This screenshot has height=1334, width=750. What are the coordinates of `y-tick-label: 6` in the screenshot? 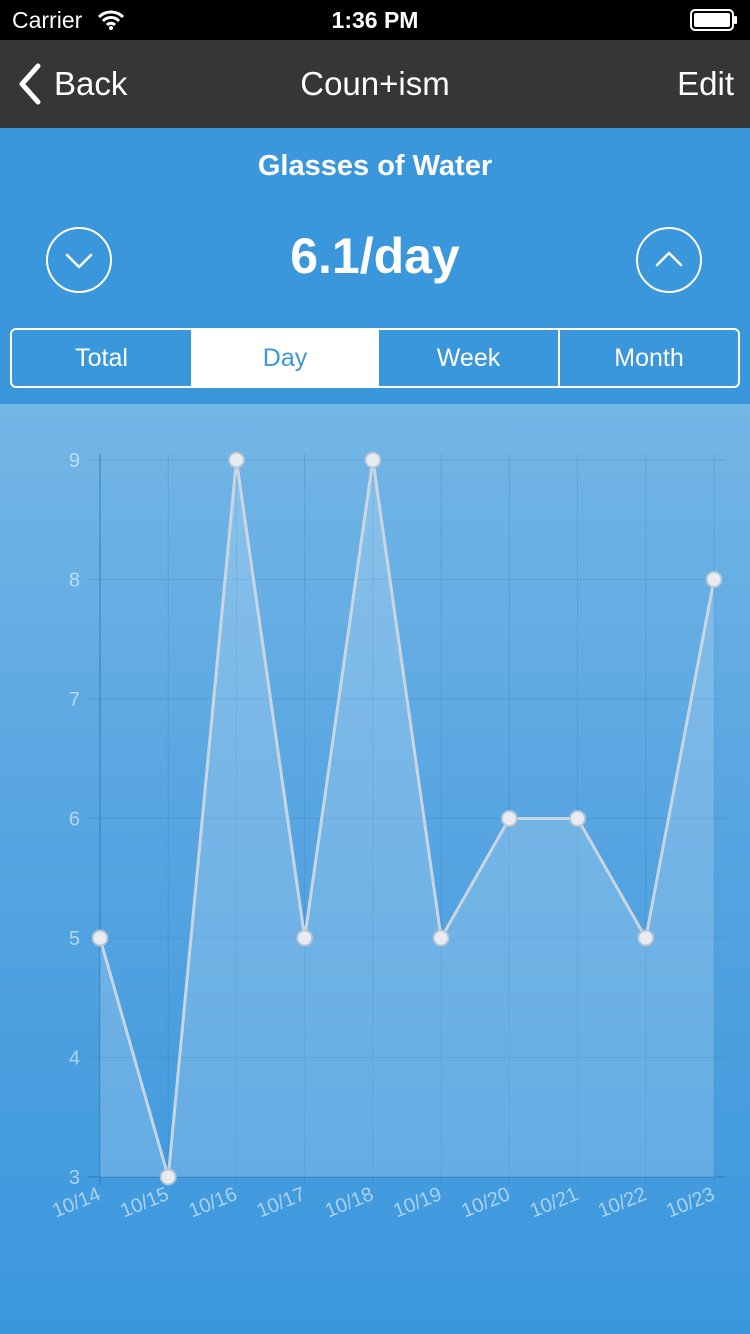 It's located at (74, 820).